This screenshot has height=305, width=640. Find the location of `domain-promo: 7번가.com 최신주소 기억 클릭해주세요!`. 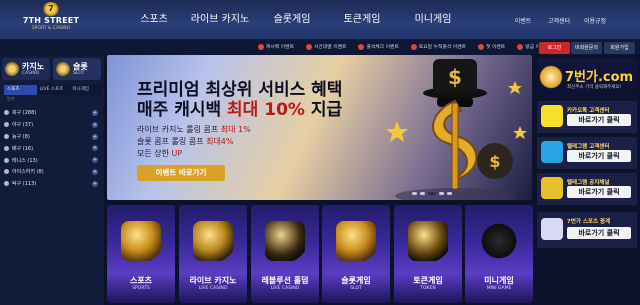

domain-promo: 7번가.com 최신주소 기억 클릭해주세요! is located at coordinates (587, 78).